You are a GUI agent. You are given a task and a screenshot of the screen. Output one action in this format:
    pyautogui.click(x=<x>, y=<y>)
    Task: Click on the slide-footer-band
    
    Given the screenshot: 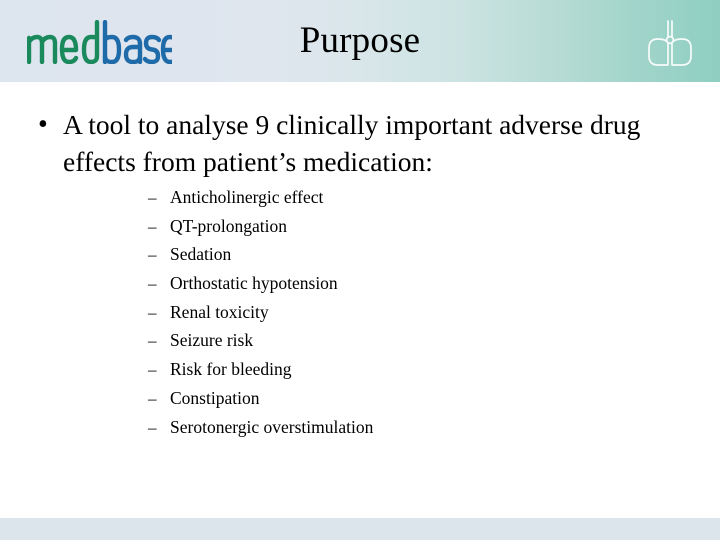 What is the action you would take?
    pyautogui.click(x=360, y=529)
    